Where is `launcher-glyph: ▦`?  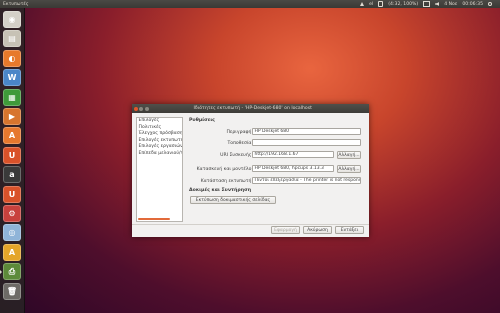 launcher-glyph: ▦ is located at coordinates (12, 97).